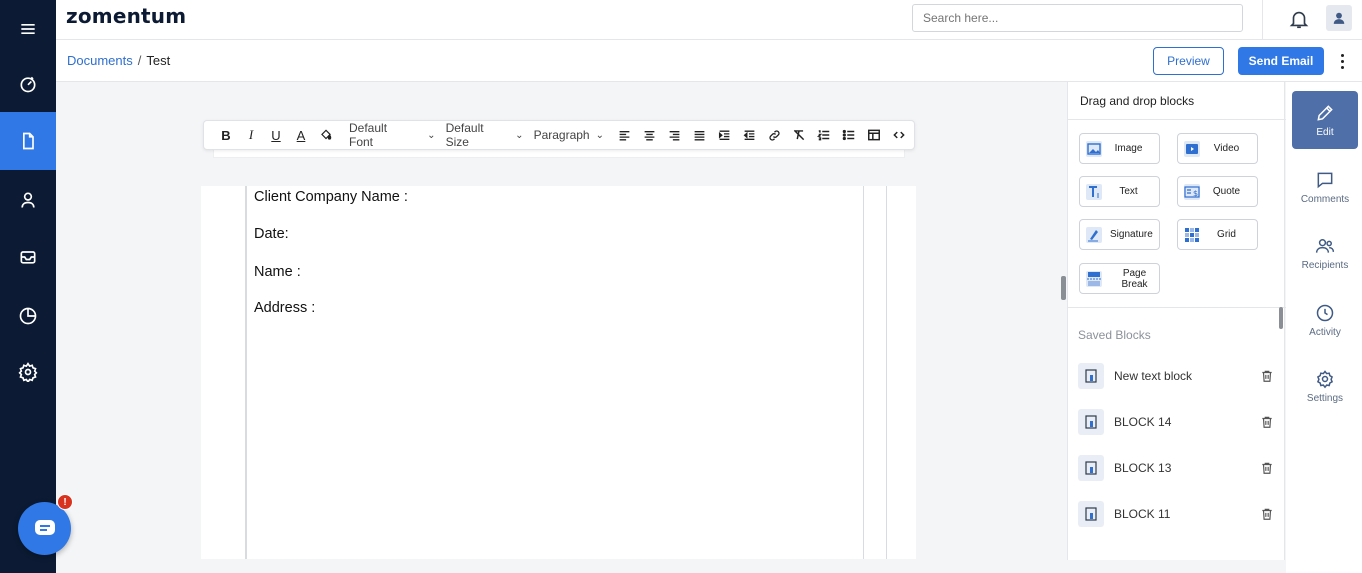 The image size is (1362, 573). Describe the element at coordinates (271, 234) in the screenshot. I see `doc-line-date: Date:` at that location.